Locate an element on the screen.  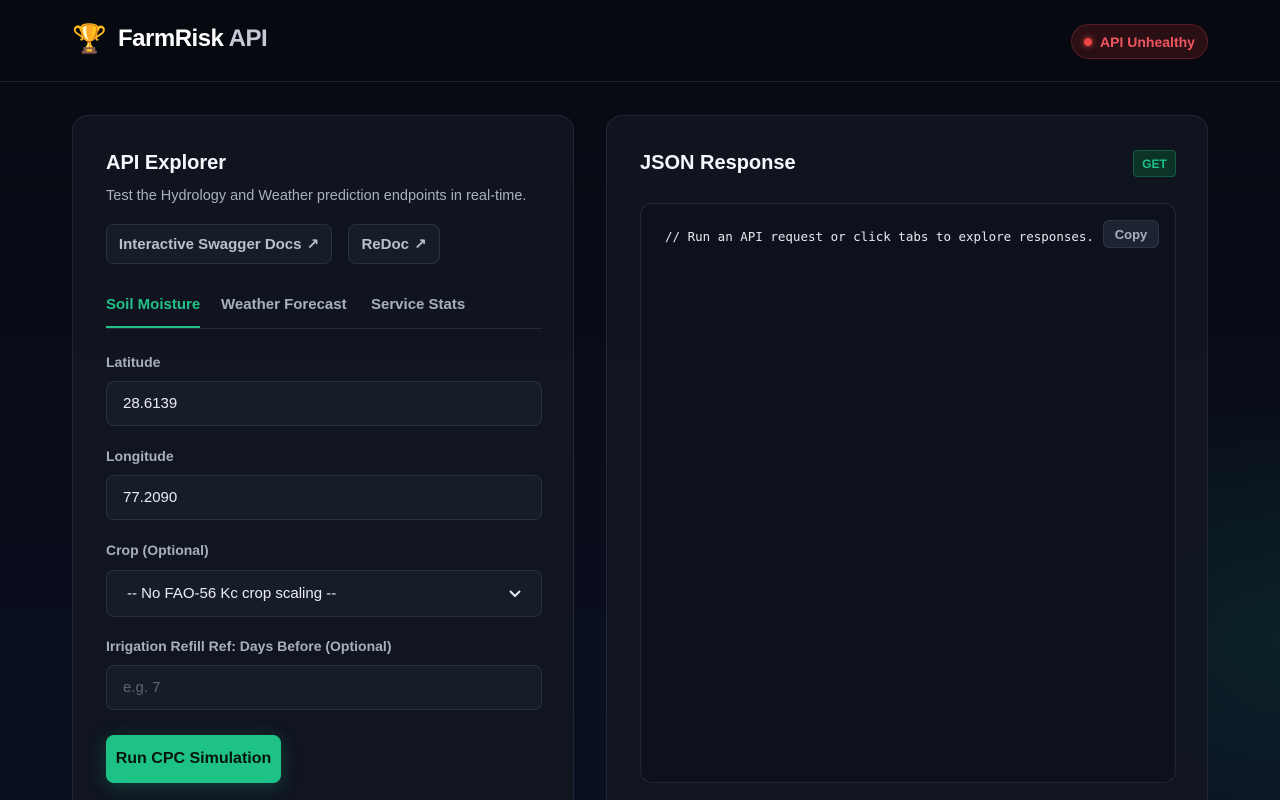
api-status-label: API Unhealthy is located at coordinates (1147, 41).